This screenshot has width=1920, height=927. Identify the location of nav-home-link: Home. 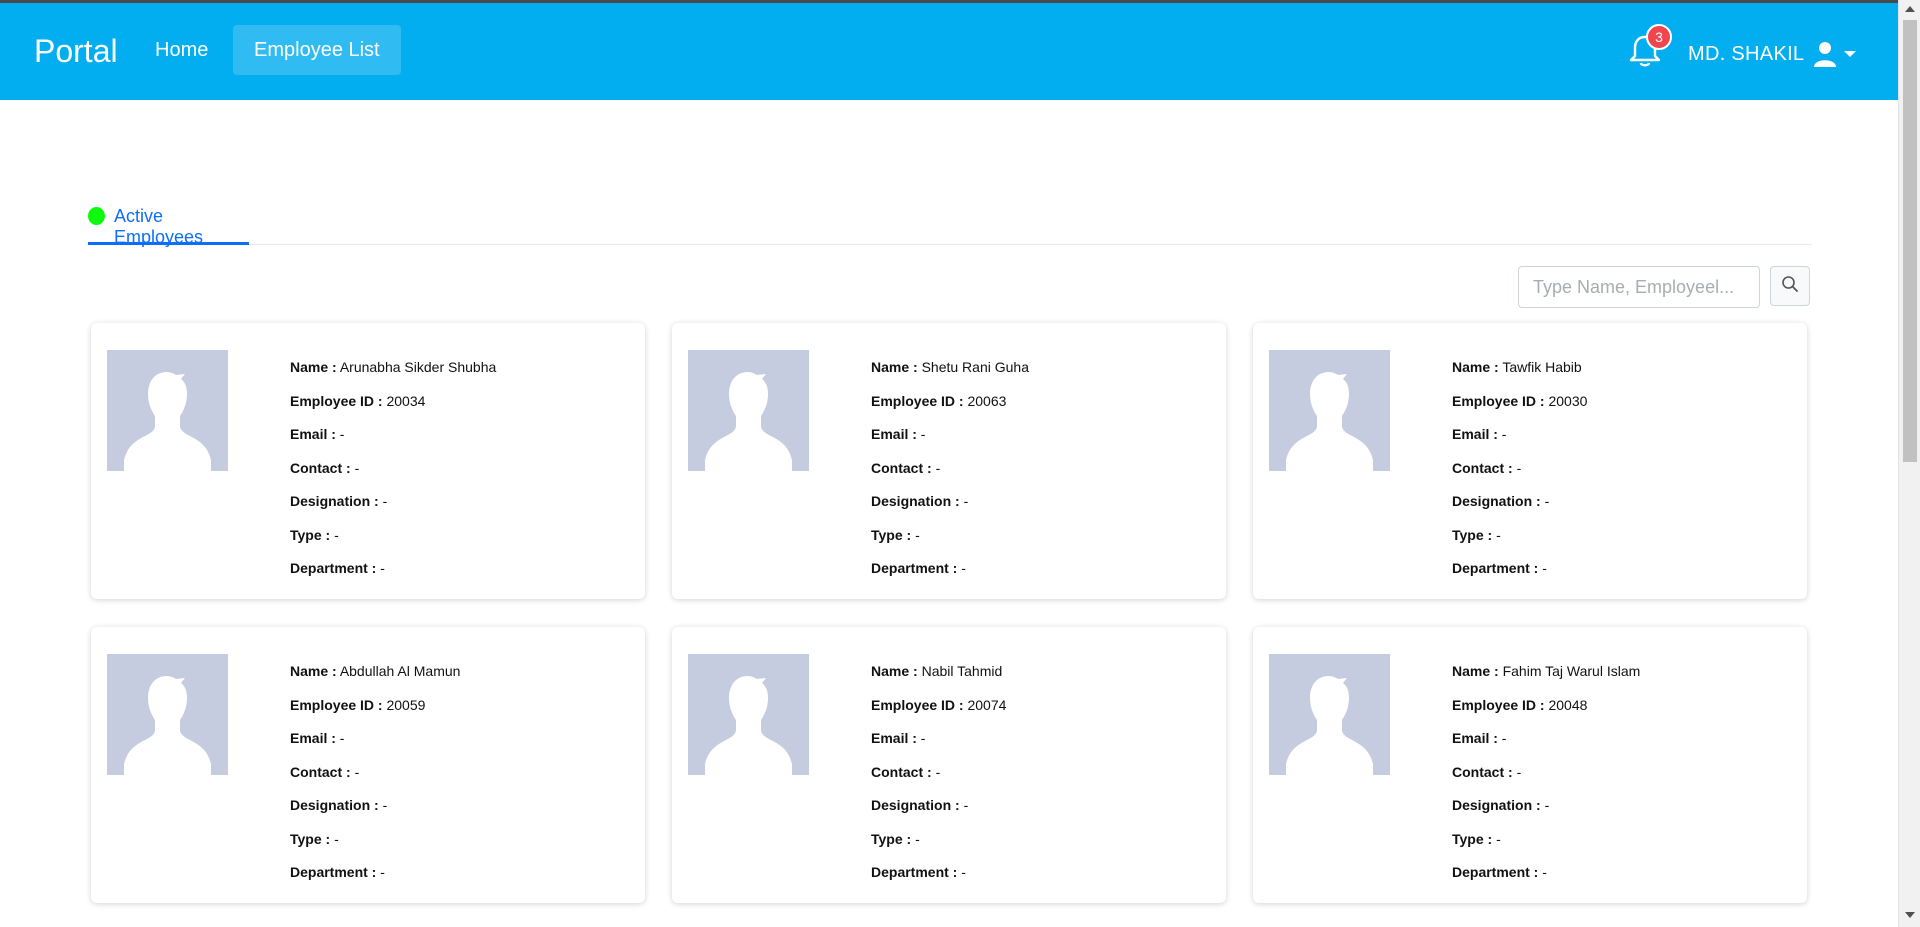
(181, 50).